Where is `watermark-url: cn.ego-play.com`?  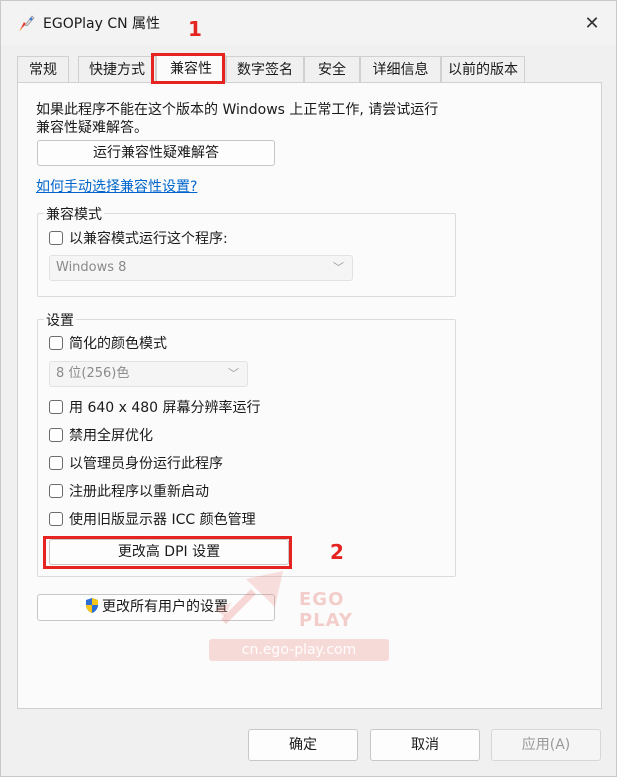
watermark-url: cn.ego-play.com is located at coordinates (299, 650).